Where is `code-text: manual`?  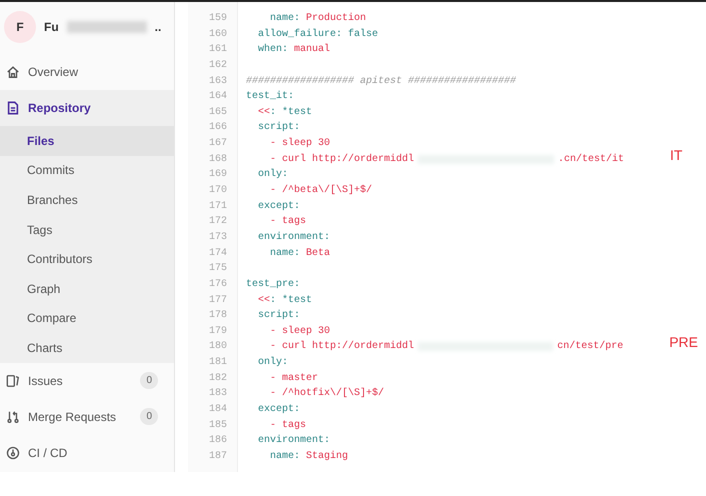 code-text: manual is located at coordinates (311, 50).